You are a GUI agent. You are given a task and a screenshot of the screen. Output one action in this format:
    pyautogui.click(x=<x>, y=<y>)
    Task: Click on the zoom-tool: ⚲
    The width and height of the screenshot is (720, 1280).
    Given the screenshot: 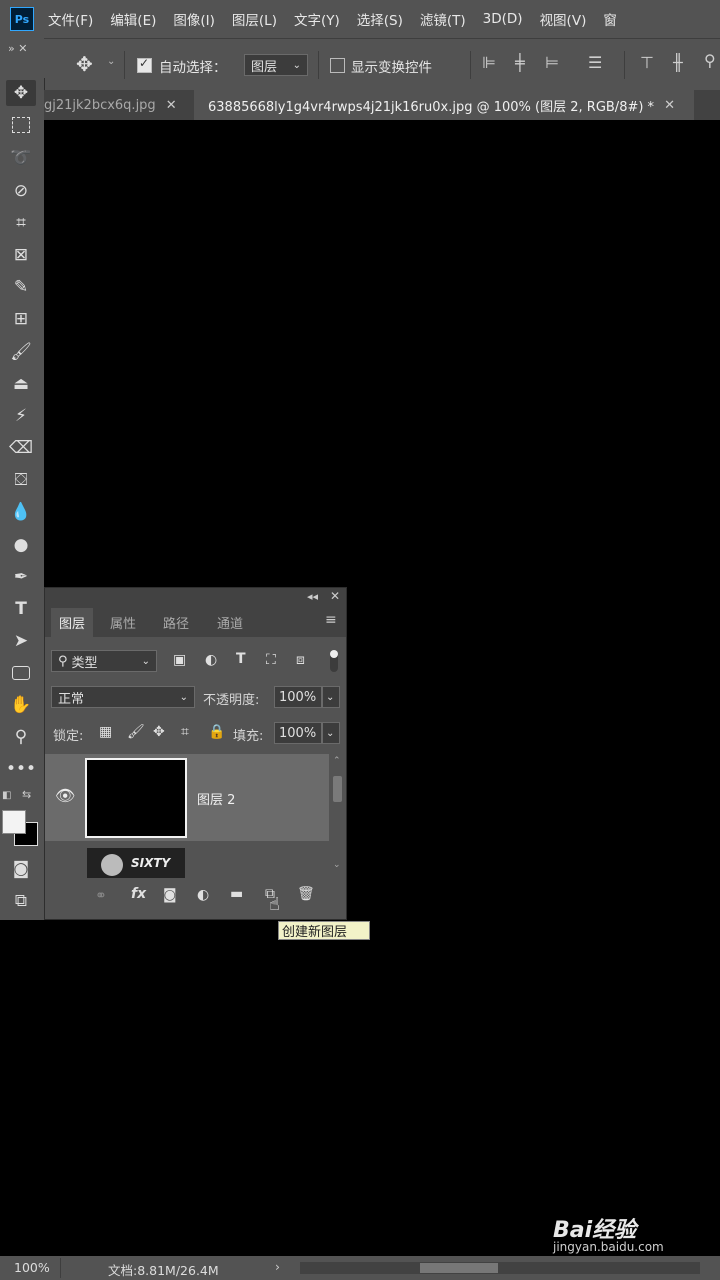 What is the action you would take?
    pyautogui.click(x=21, y=737)
    